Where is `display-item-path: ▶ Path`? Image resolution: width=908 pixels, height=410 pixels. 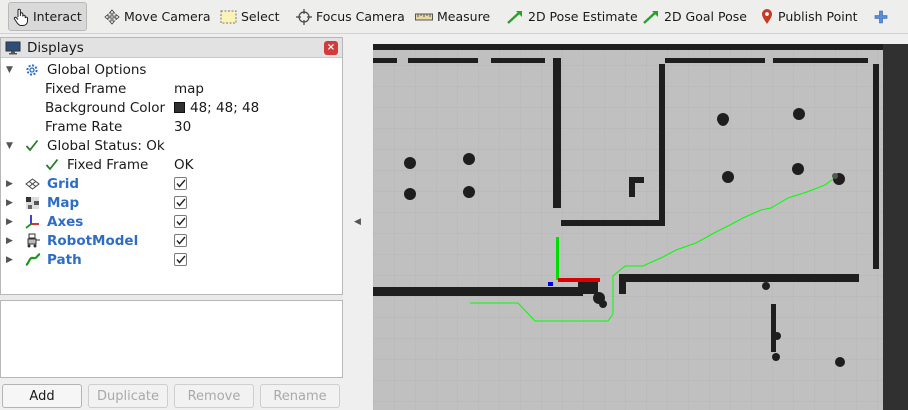
display-item-path: ▶ Path is located at coordinates (171, 259).